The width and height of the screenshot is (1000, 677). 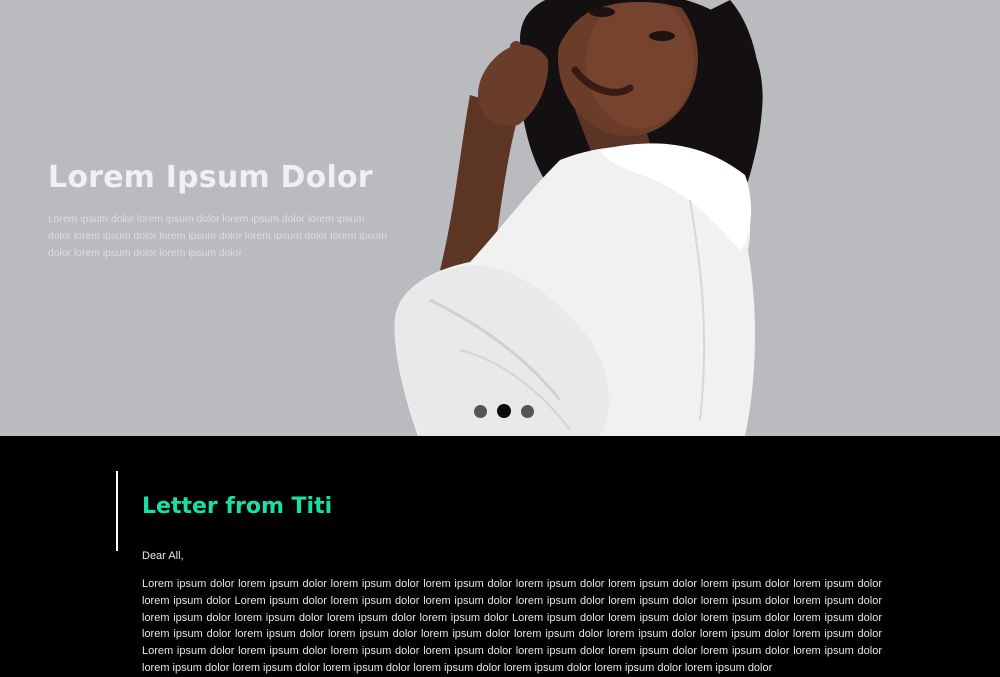 What do you see at coordinates (117, 511) in the screenshot?
I see `section-divider-line` at bounding box center [117, 511].